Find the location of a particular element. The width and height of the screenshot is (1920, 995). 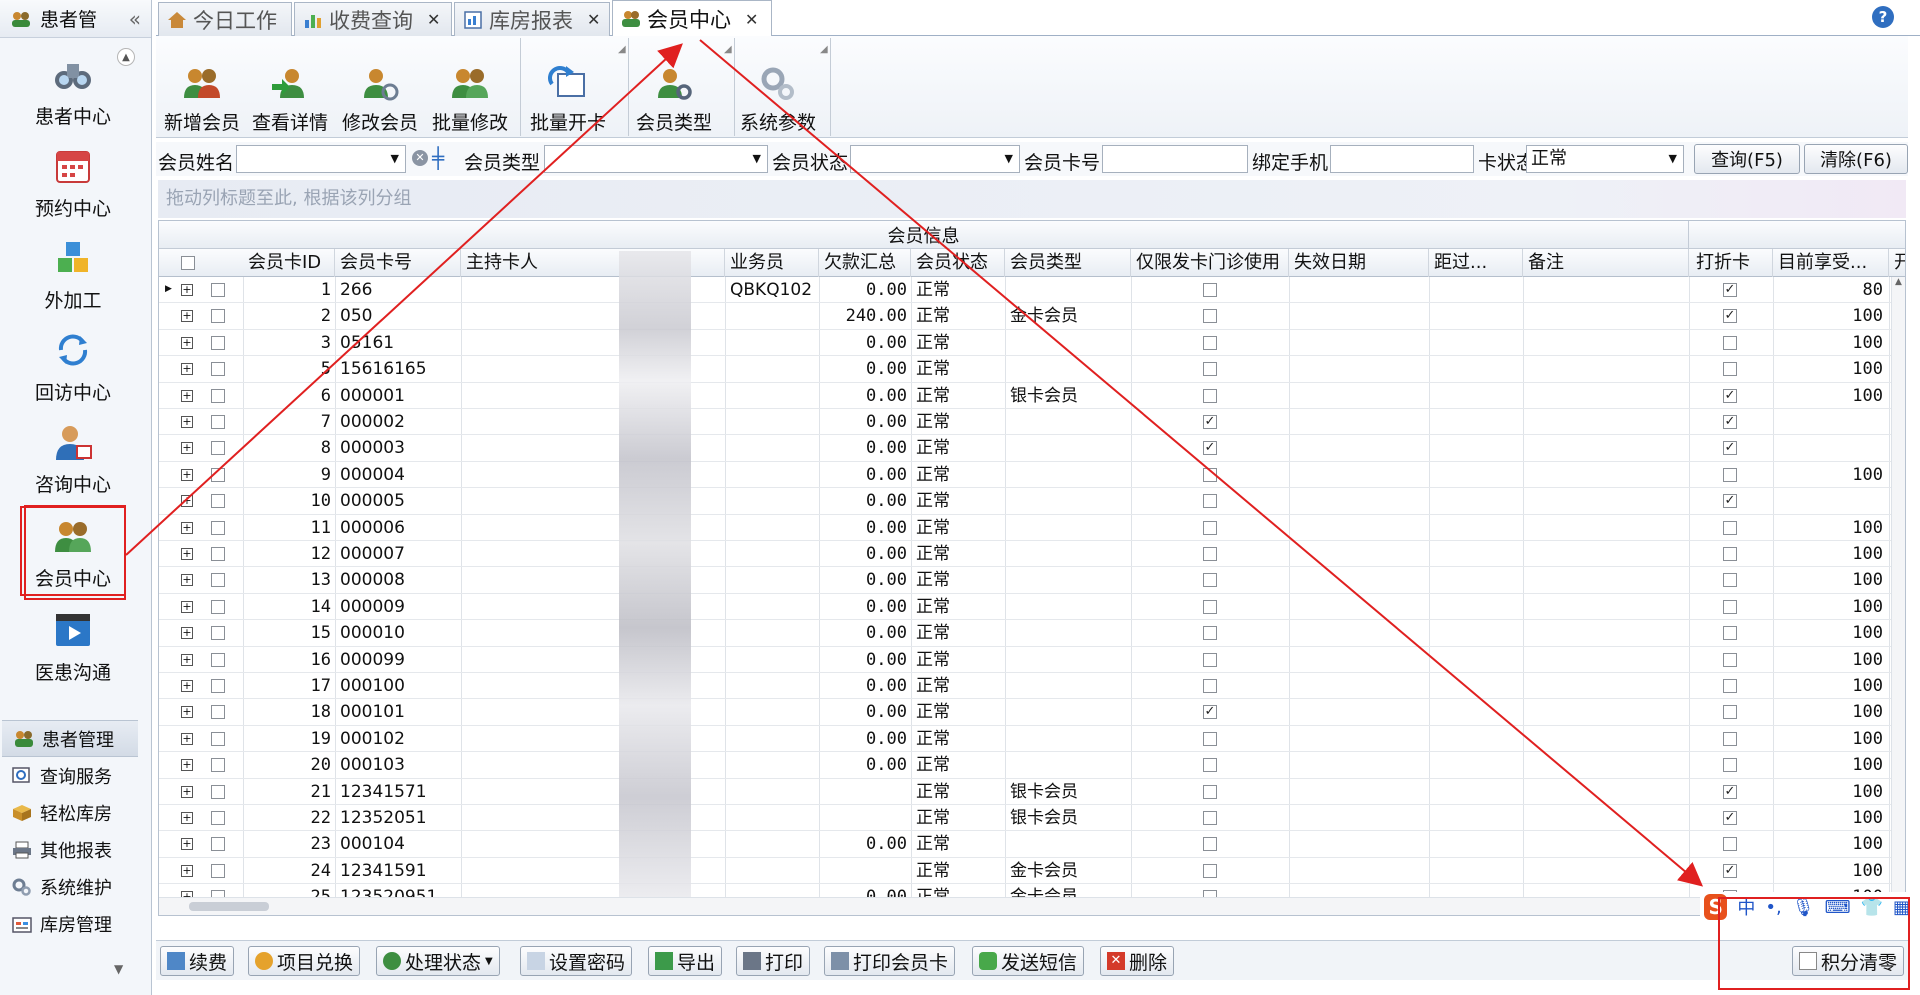

clear-icon: ✕ is located at coordinates (420, 158).